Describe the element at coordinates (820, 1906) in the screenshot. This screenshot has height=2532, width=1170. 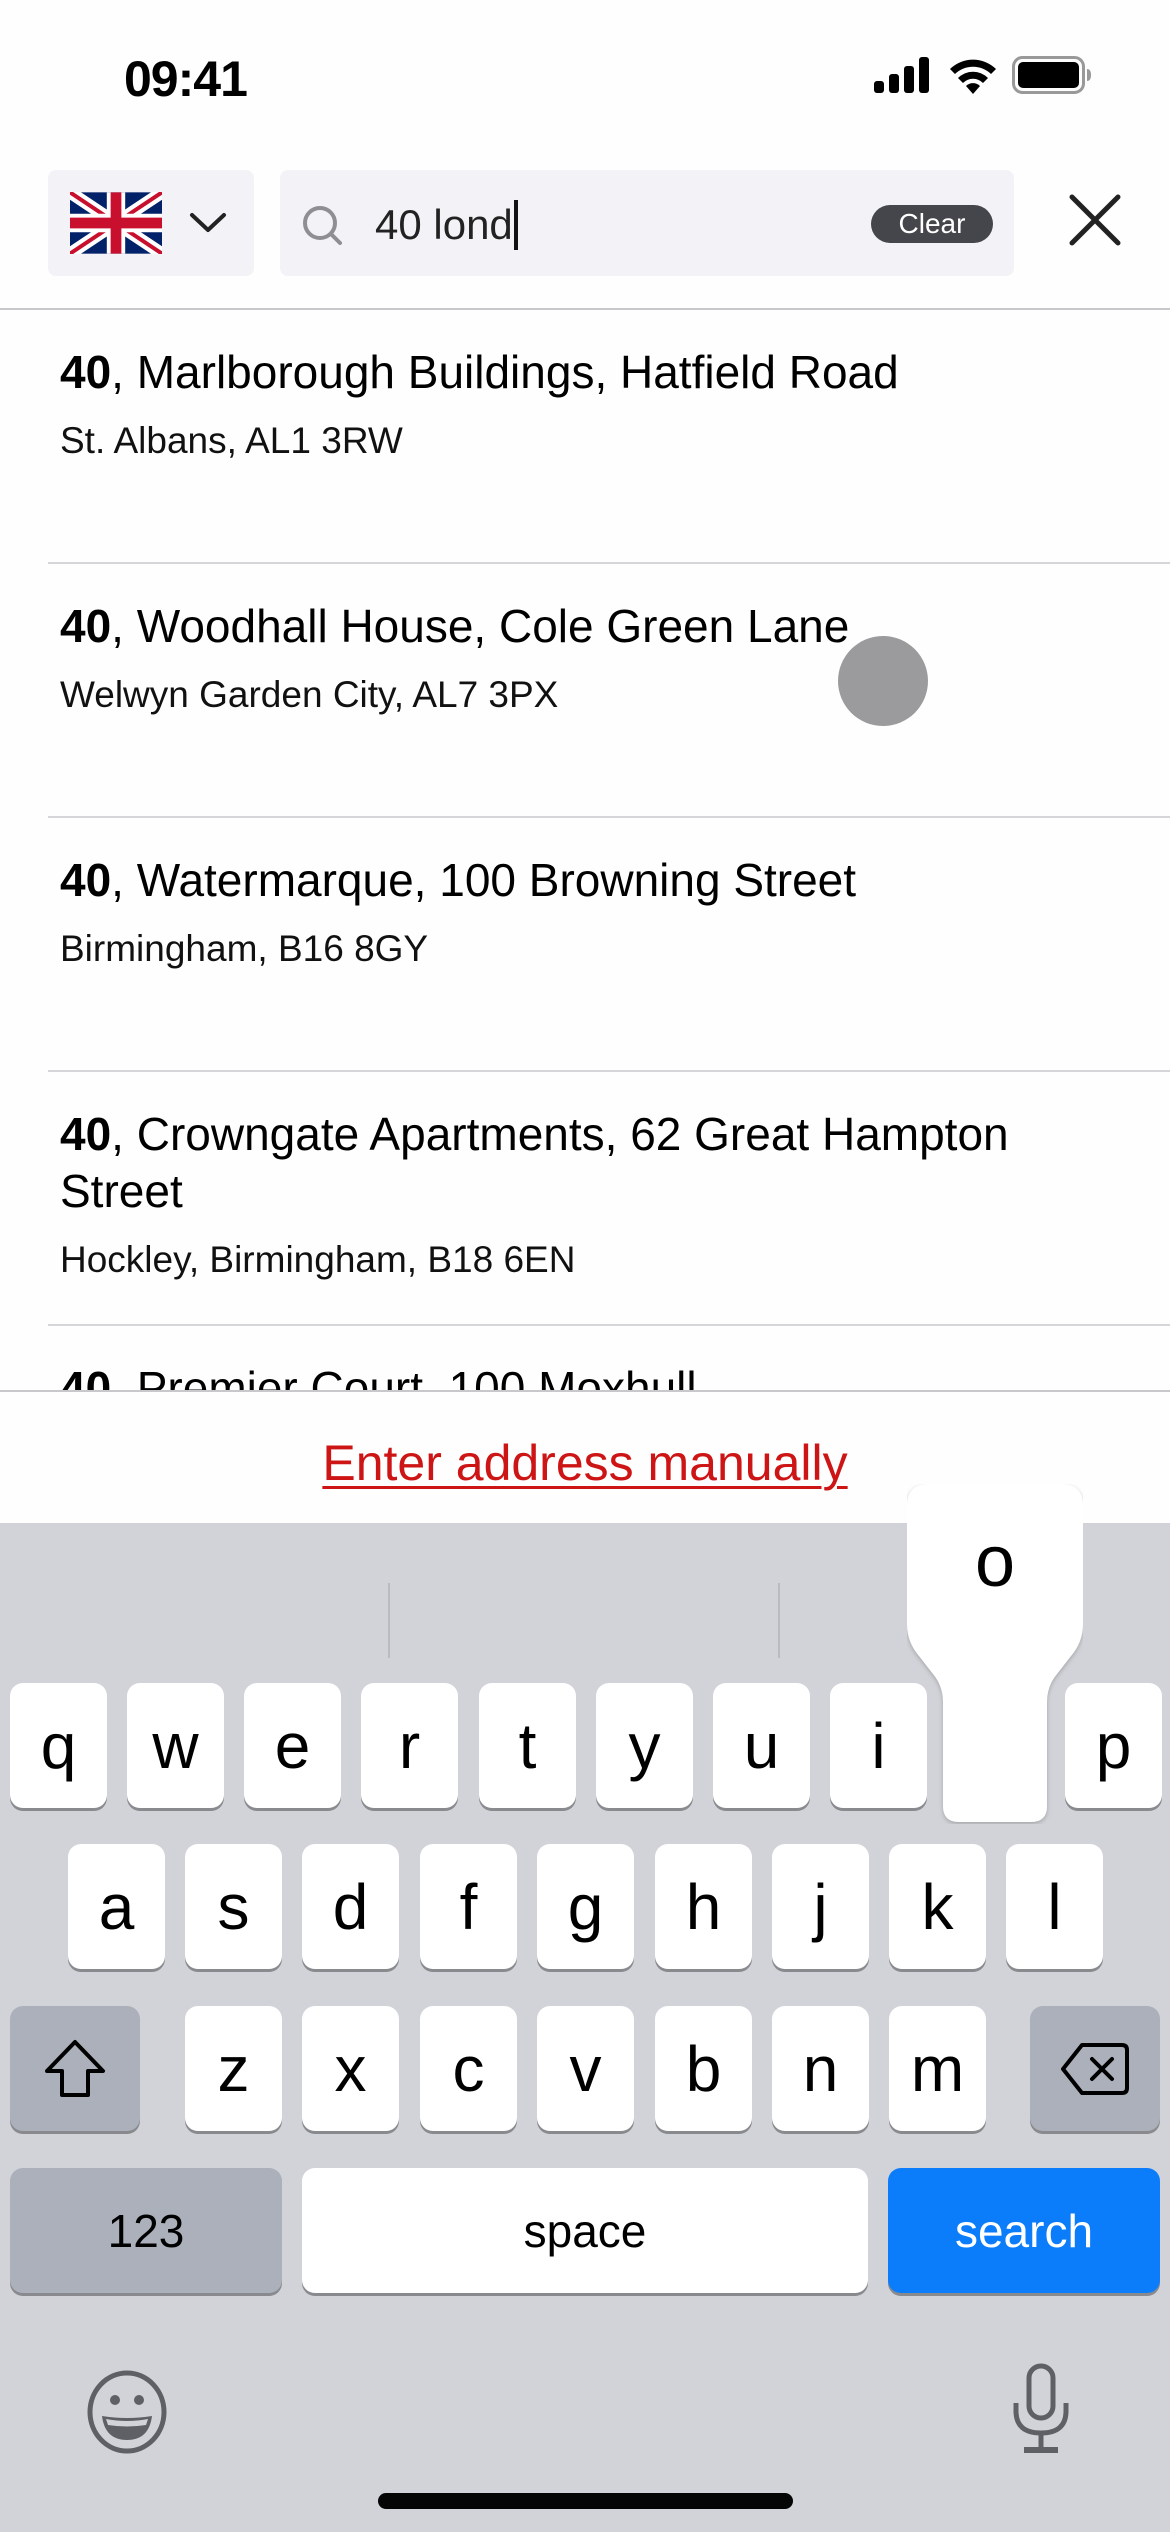
I see `key-j: j` at that location.